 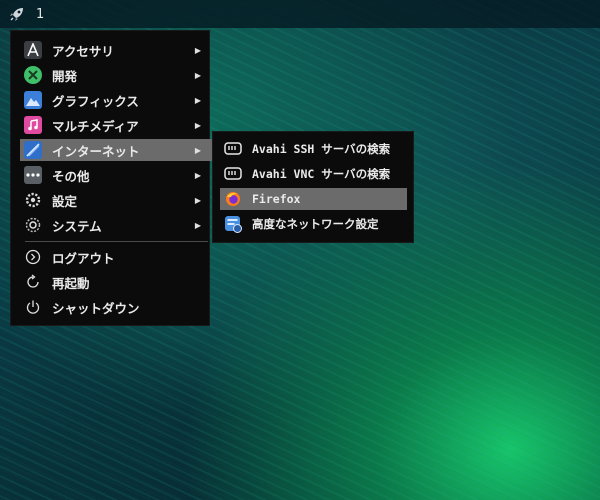 What do you see at coordinates (40, 14) in the screenshot?
I see `workspace-indicator: 1` at bounding box center [40, 14].